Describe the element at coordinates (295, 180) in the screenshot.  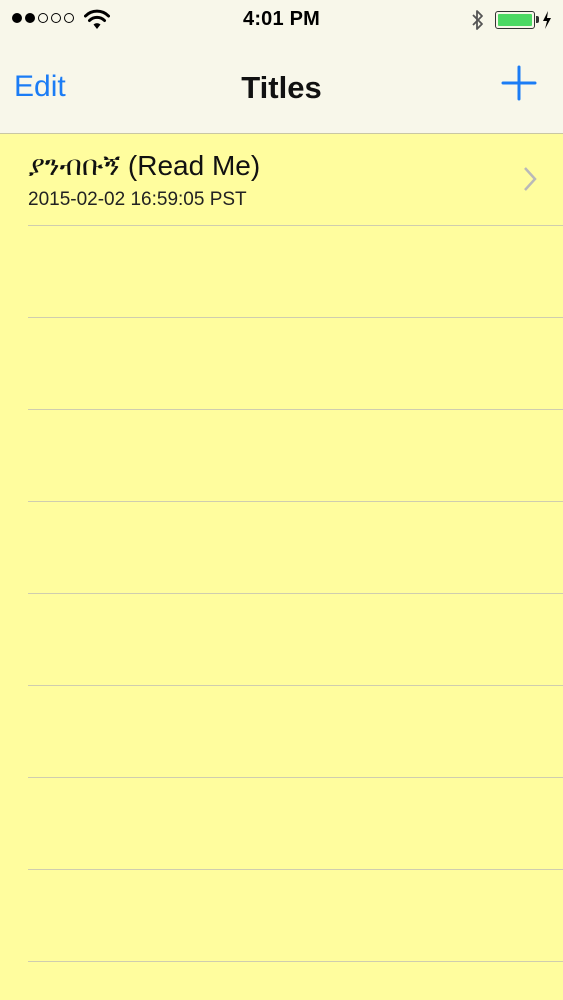
I see `list-item: ያንብቡኝ (Read Me) 2015-02-02 16:59:05 PST` at that location.